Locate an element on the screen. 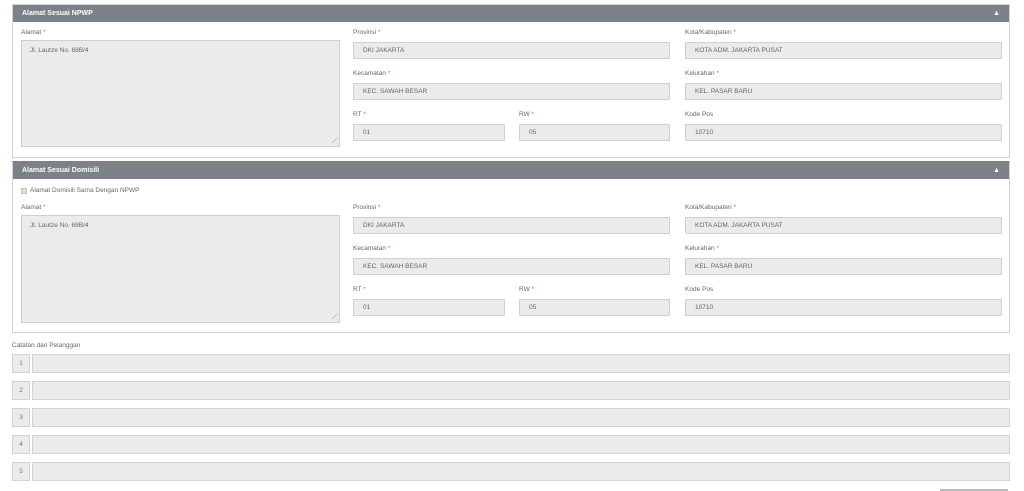 Image resolution: width=1024 pixels, height=491 pixels. domisili-kota-field: KOTA ADM. JAKARTA PUSAT is located at coordinates (843, 225).